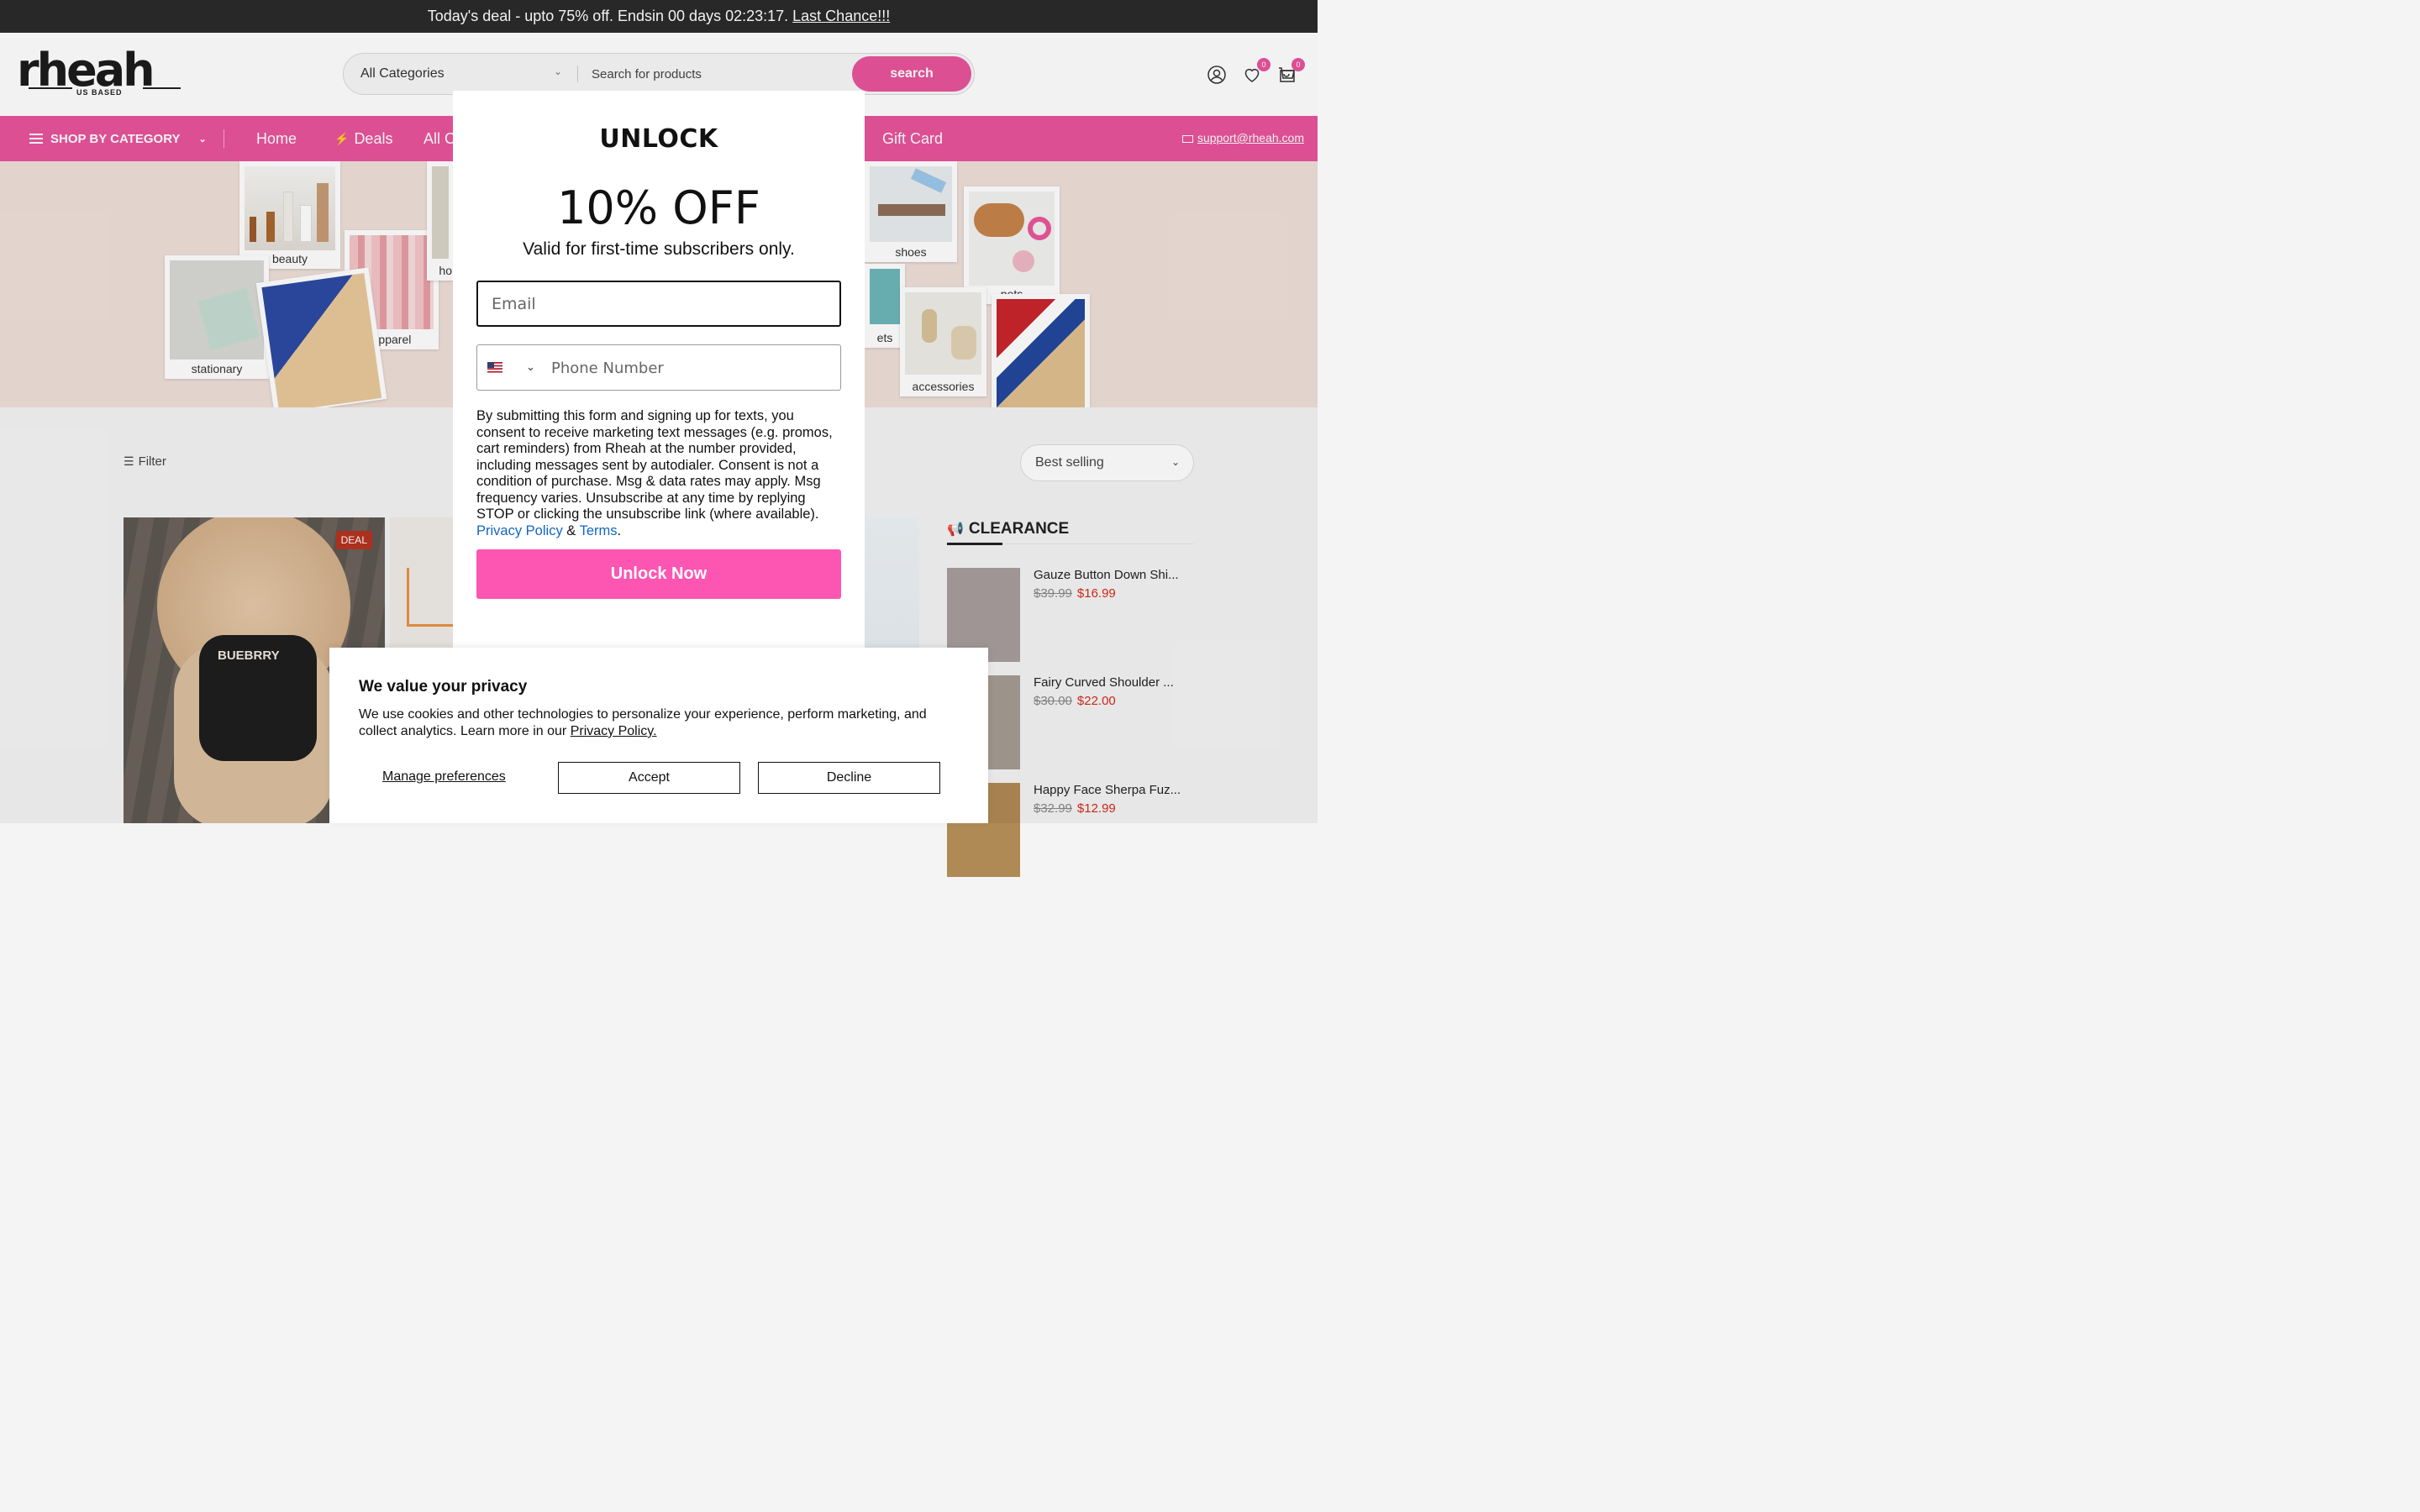 The height and width of the screenshot is (1512, 2420). I want to click on legal-ampersand: &, so click(571, 530).